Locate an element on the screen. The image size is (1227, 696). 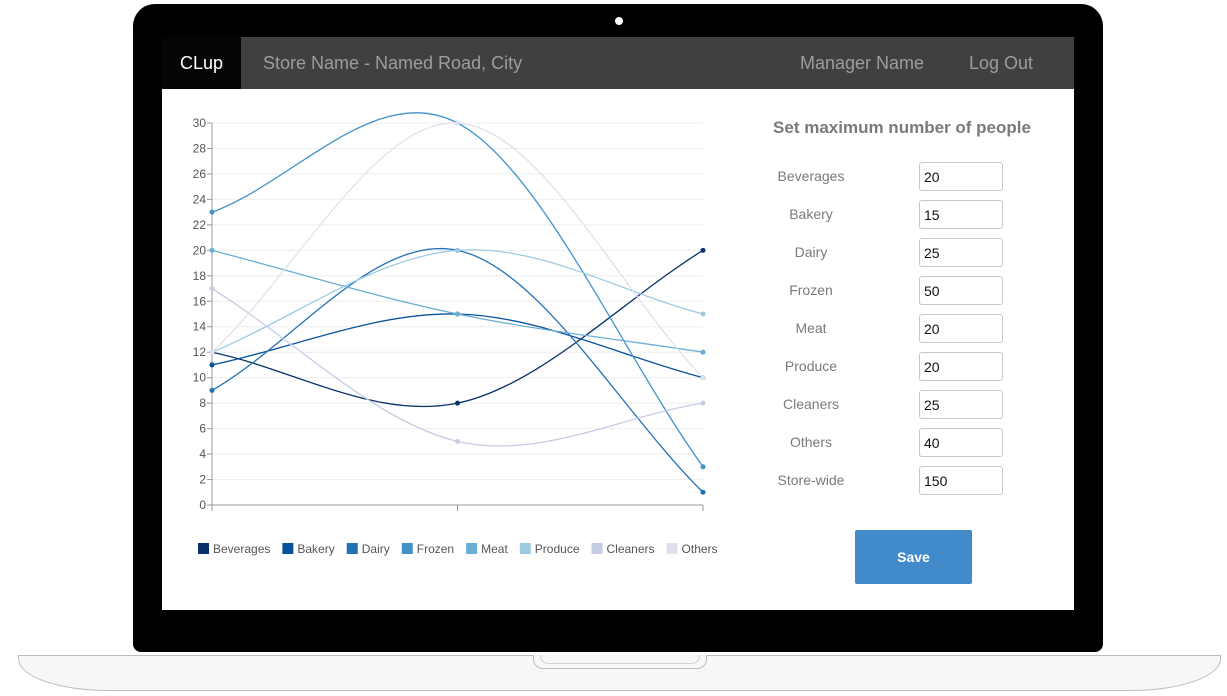
field-label: Dairy is located at coordinates (811, 252).